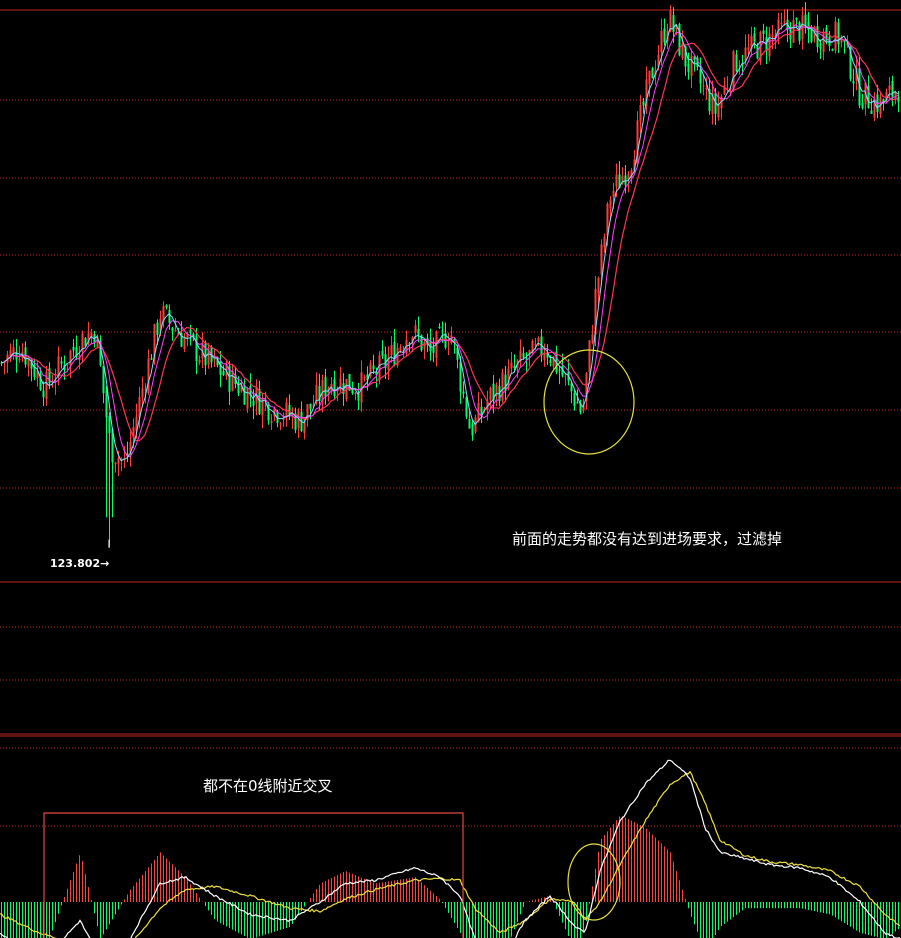  What do you see at coordinates (80, 563) in the screenshot?
I see `low-price-label: 123.802→` at bounding box center [80, 563].